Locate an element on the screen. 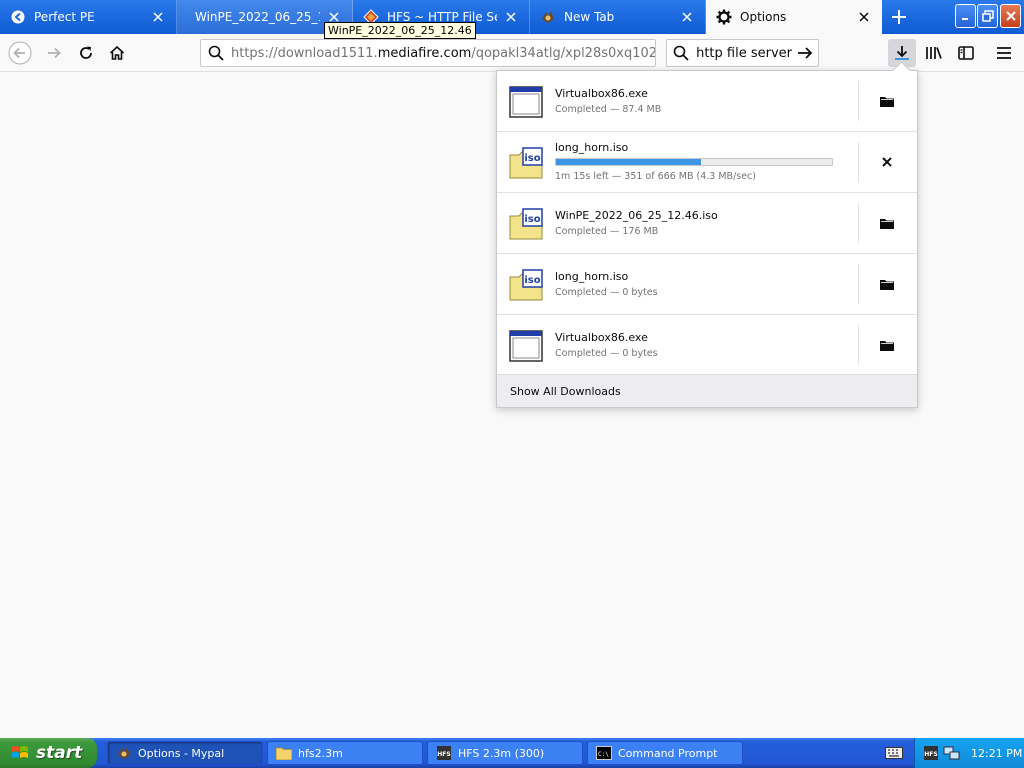  taskbar-item-cmd: C:\ Command Prompt is located at coordinates (665, 753).